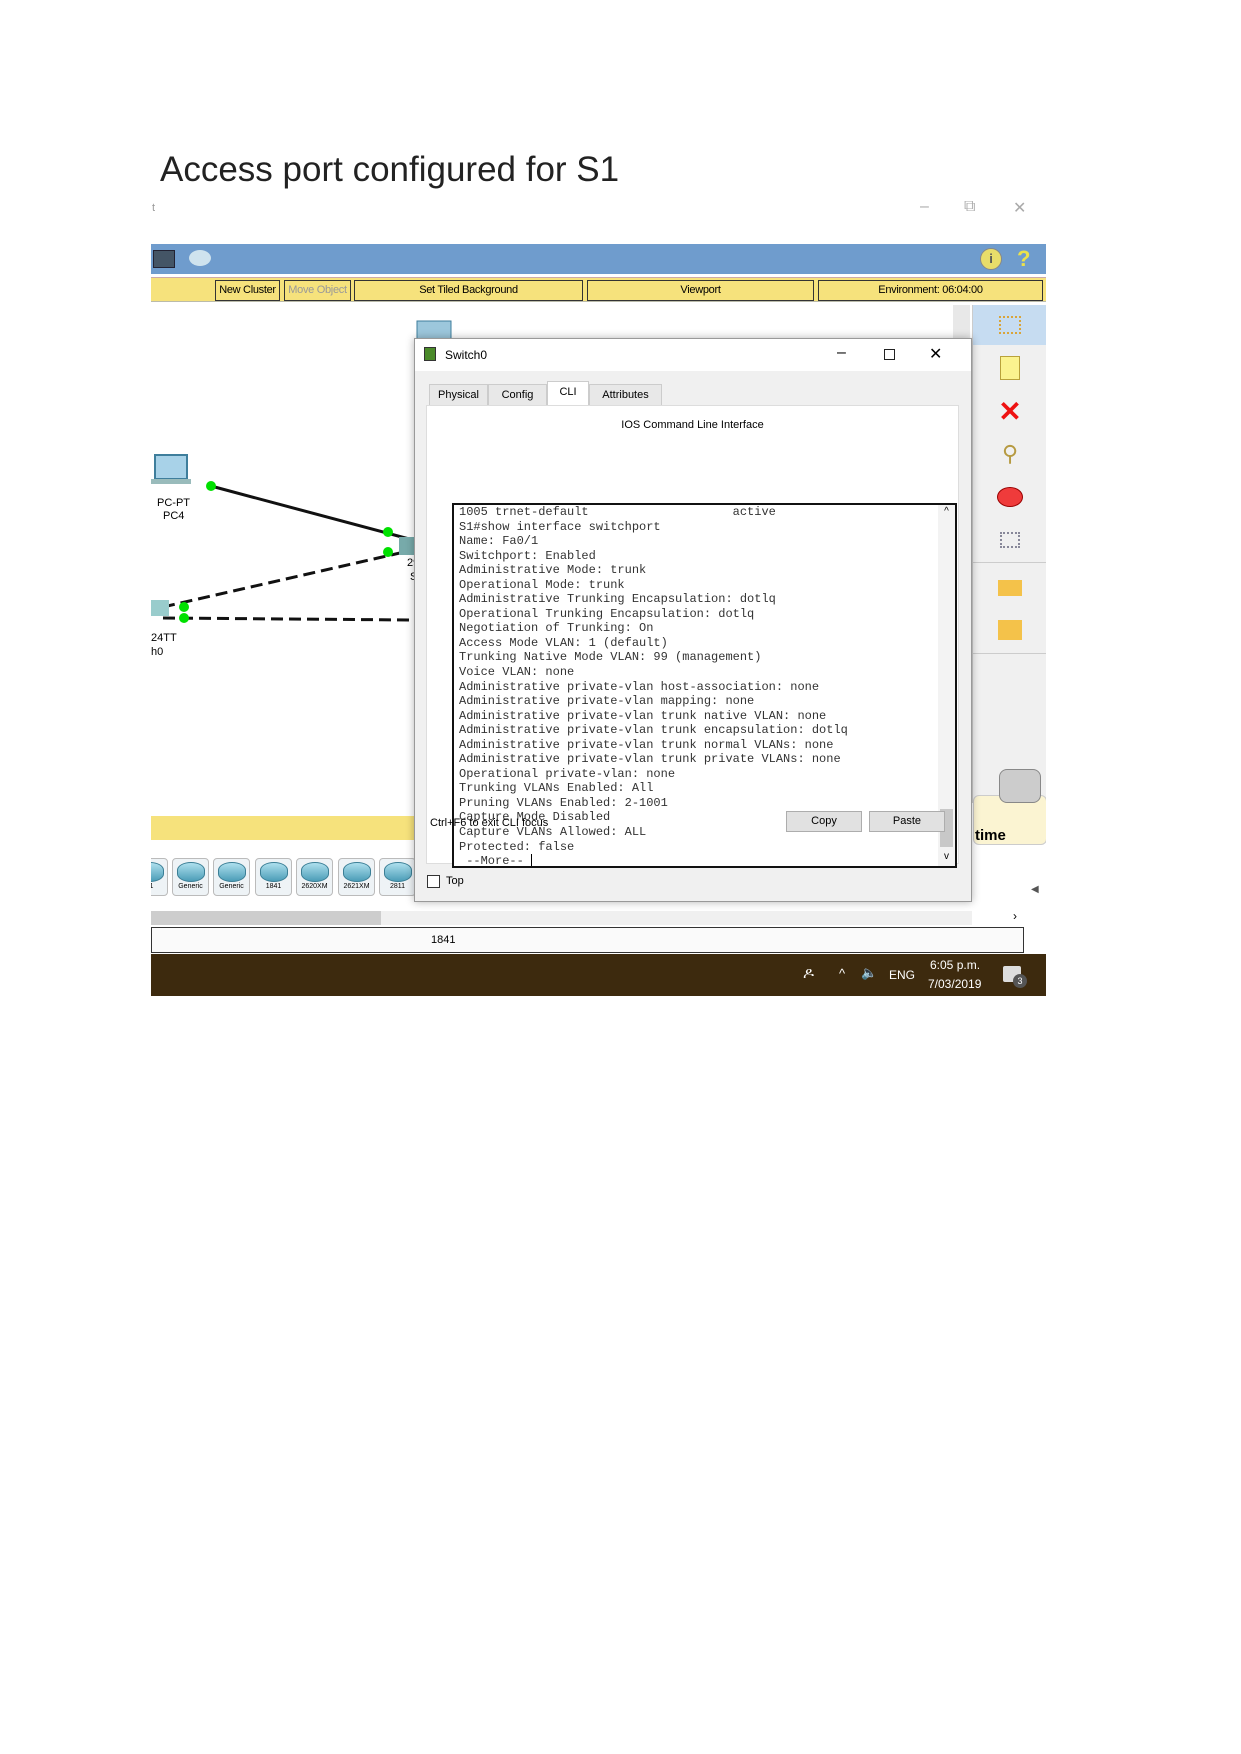  I want to click on environment-button: Environment: 06:04:00, so click(930, 290).